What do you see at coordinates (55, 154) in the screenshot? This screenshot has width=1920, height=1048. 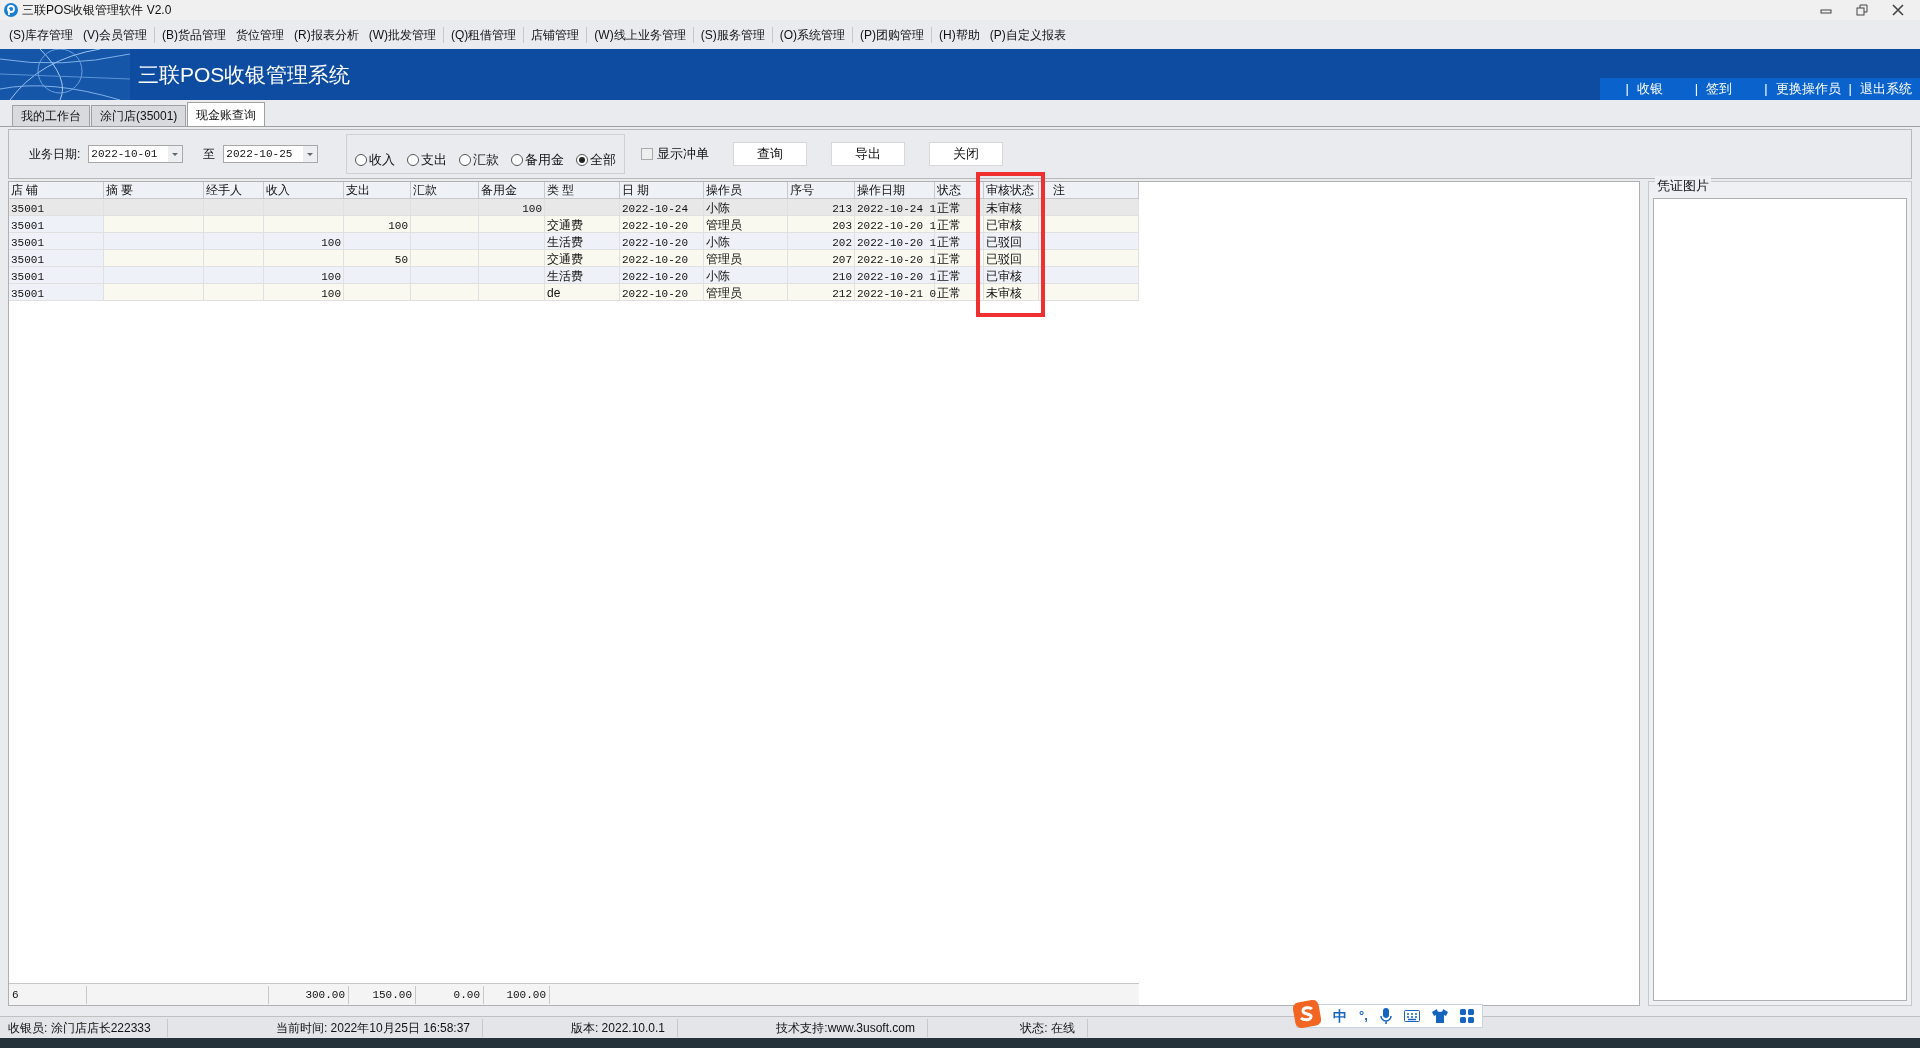 I see `date-label: 业务日期:` at bounding box center [55, 154].